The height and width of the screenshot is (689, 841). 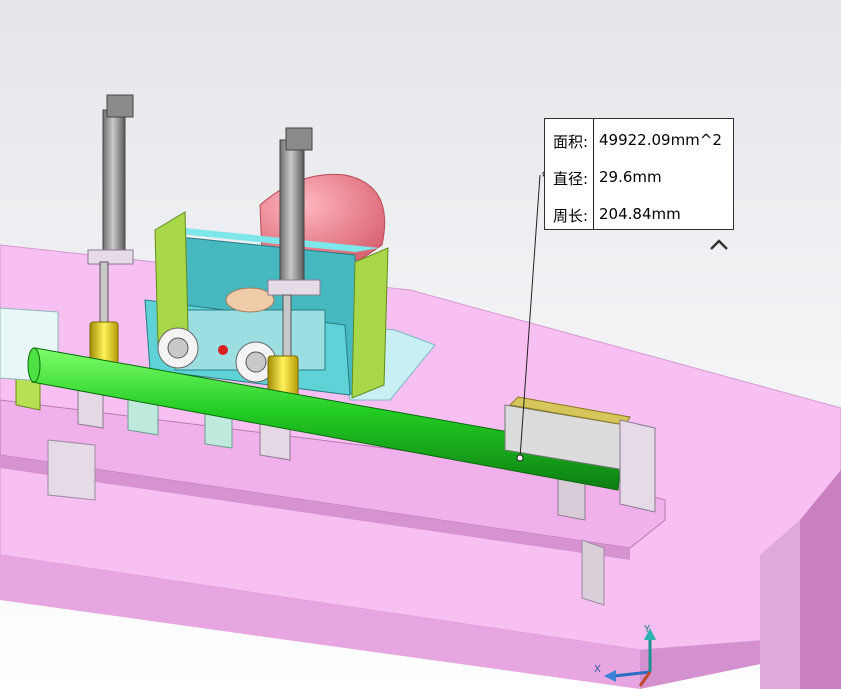 I want to click on leader-target-dot, so click(x=520, y=458).